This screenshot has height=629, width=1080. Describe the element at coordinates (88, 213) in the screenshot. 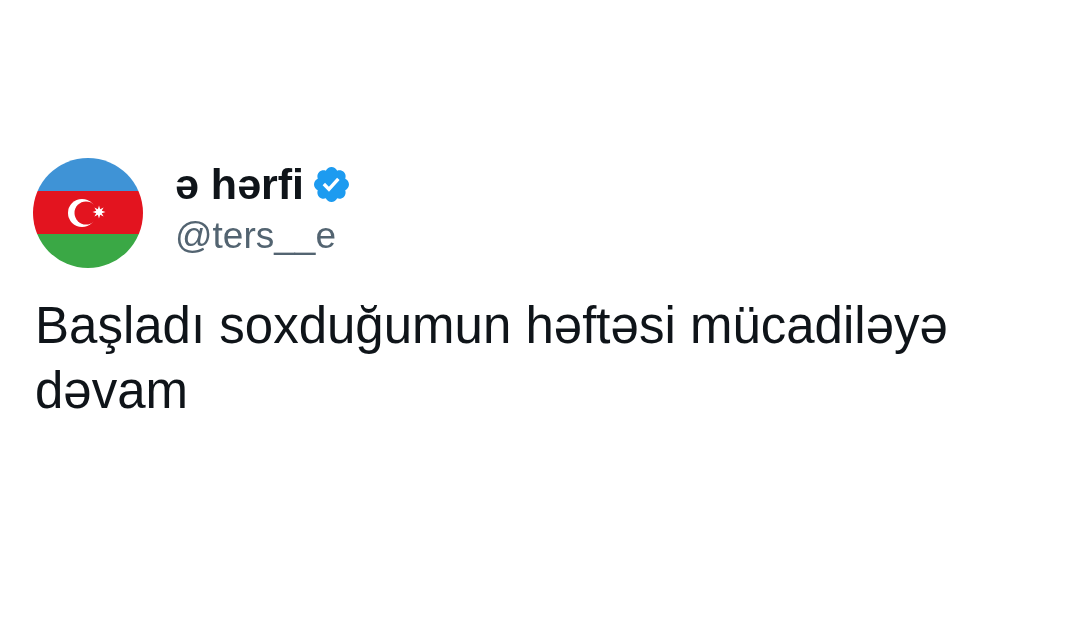

I see `flag-avatar-icon` at that location.